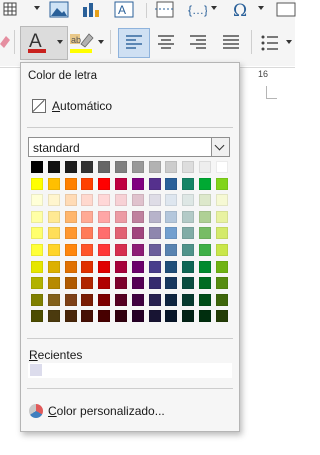 The width and height of the screenshot is (320, 455). I want to click on insert-table-icon, so click(10, 9).